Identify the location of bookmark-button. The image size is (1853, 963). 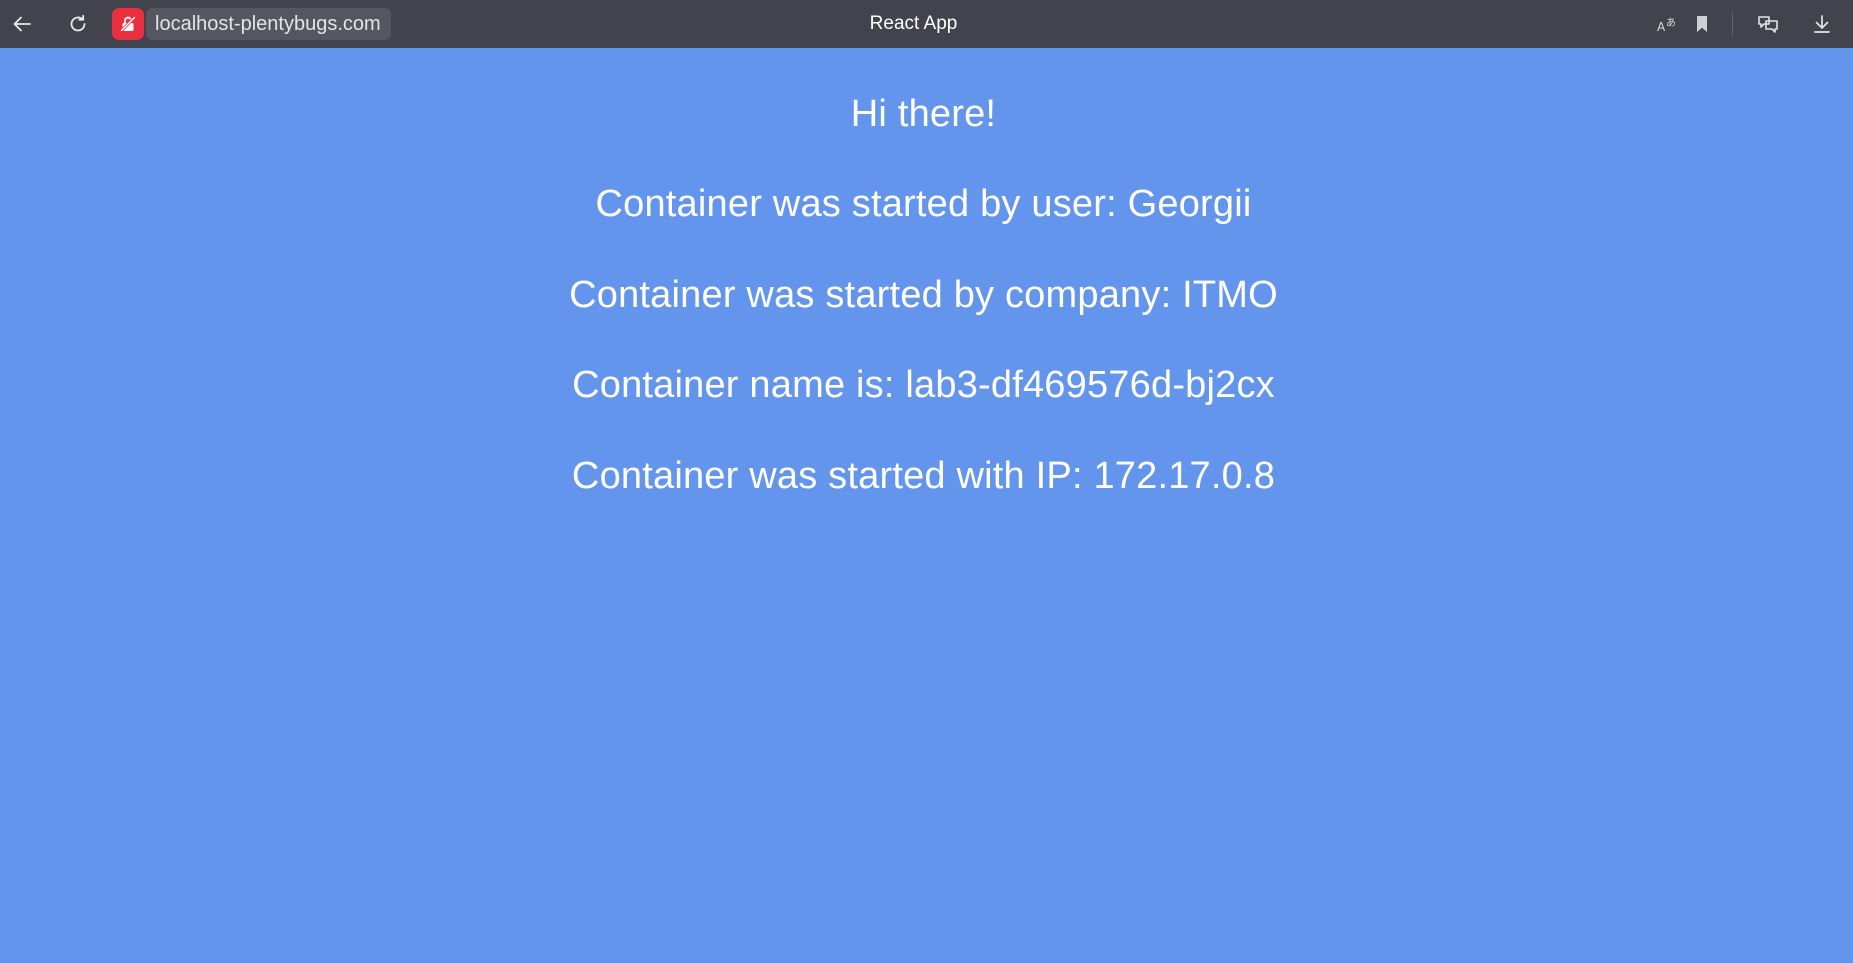
(1702, 24).